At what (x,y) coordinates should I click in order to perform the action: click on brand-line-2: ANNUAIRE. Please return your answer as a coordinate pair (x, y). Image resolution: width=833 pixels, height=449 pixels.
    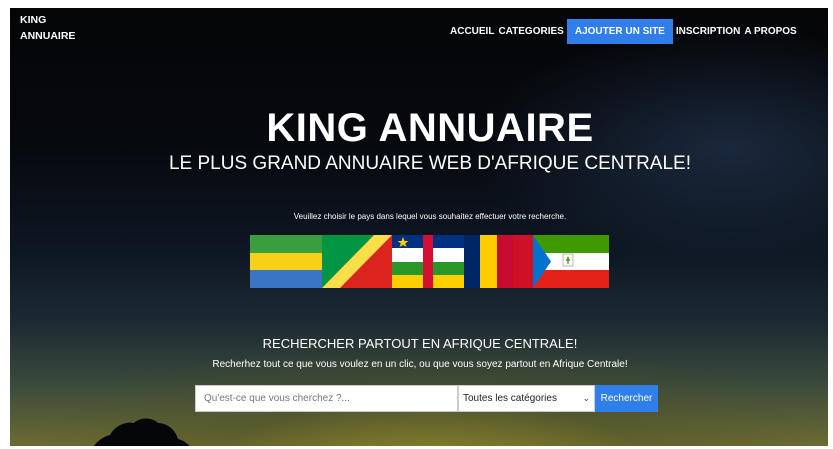
    Looking at the image, I should click on (48, 36).